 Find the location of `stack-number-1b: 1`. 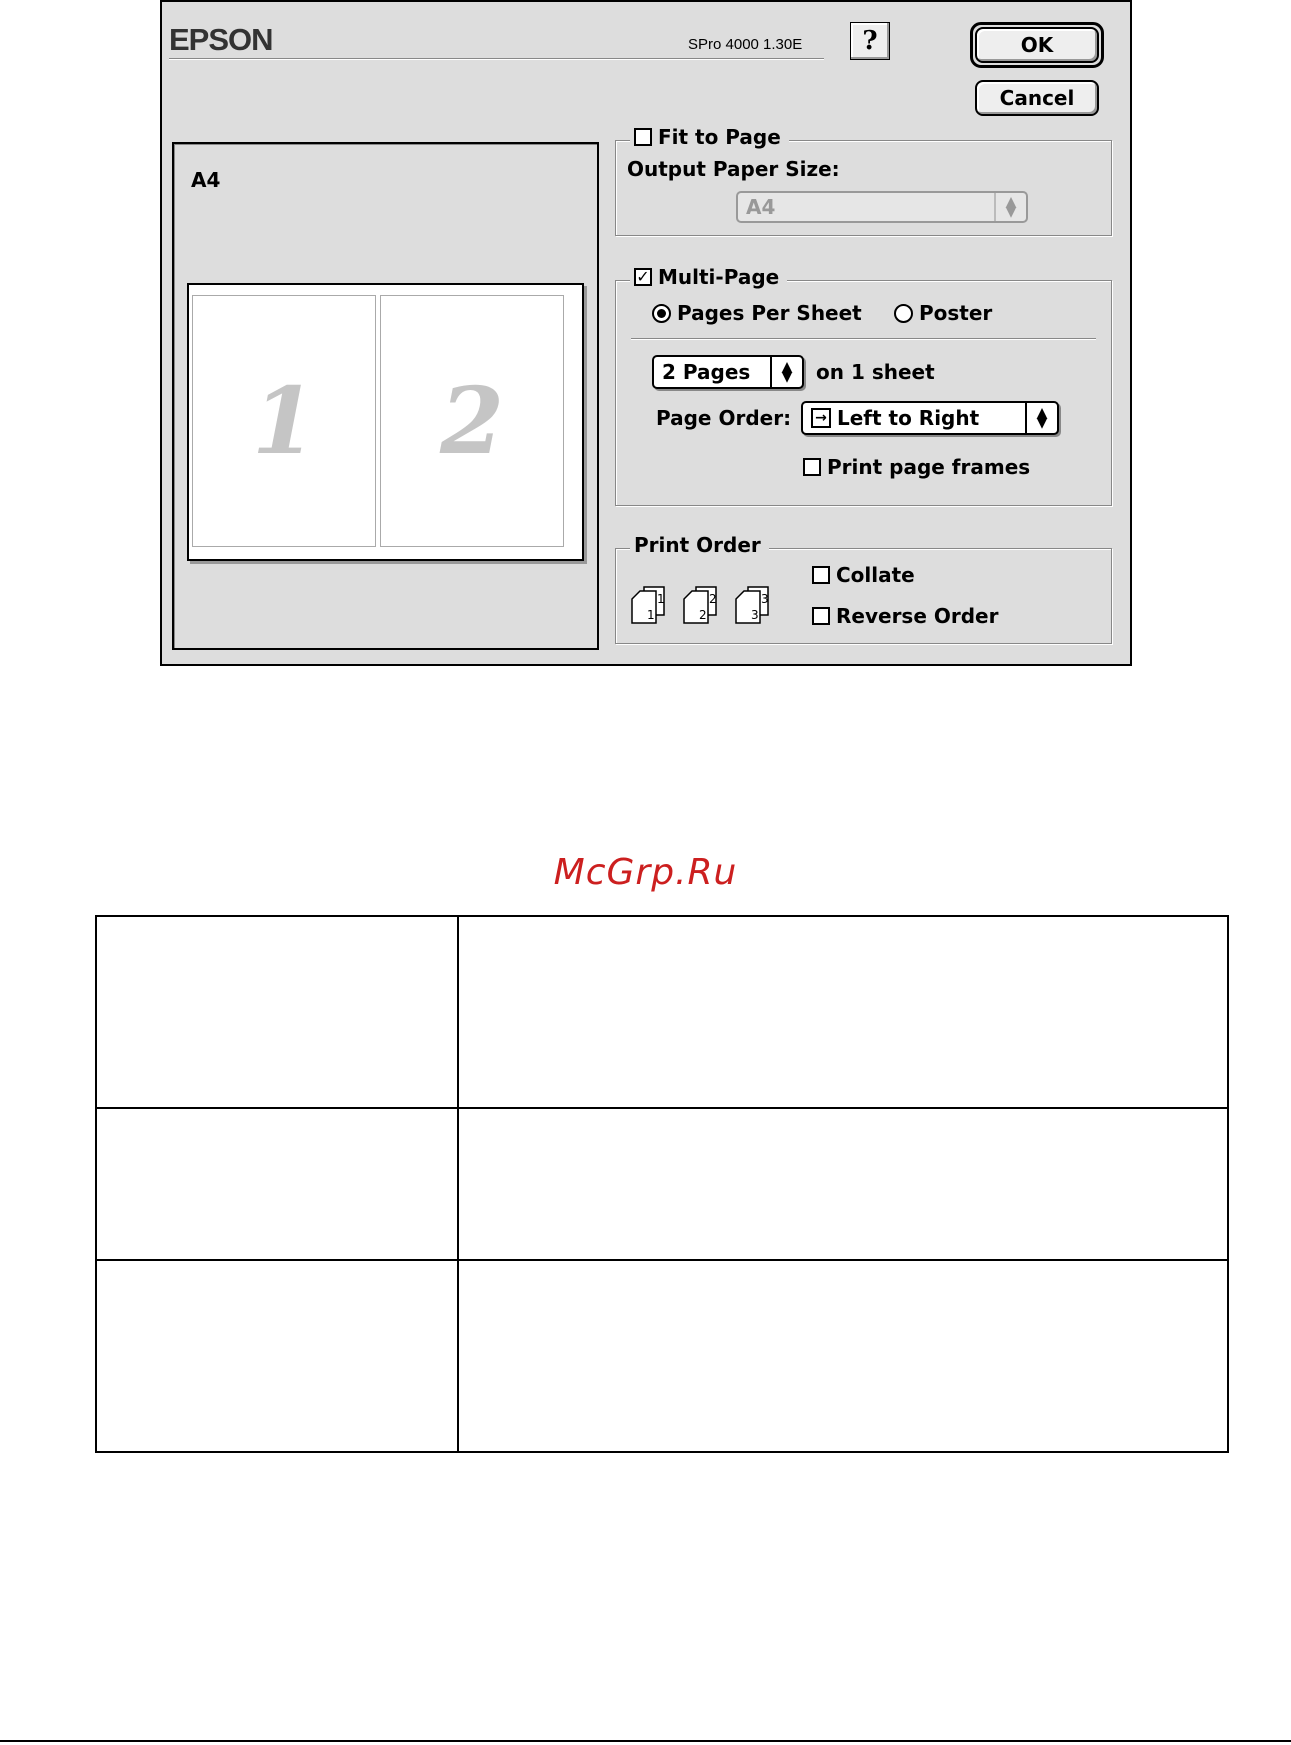

stack-number-1b: 1 is located at coordinates (651, 615).